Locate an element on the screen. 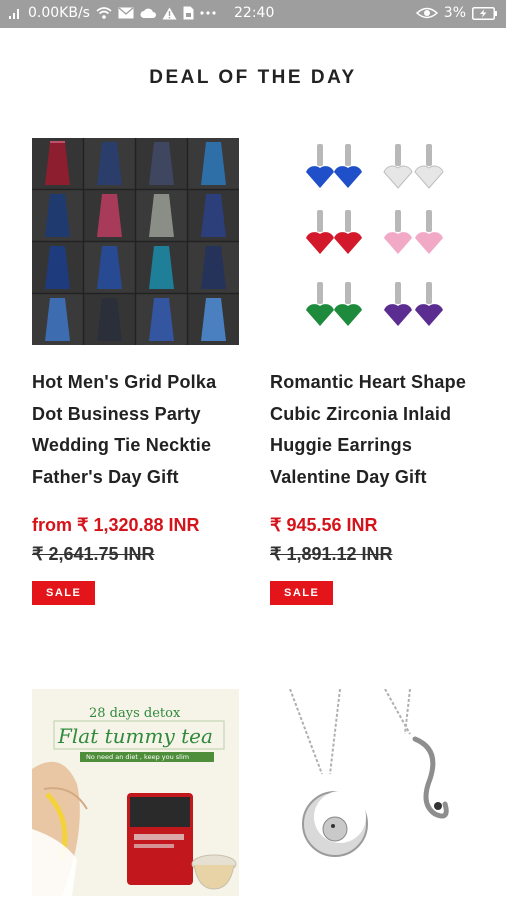 This screenshot has height=900, width=506. product-price: from ₹ 1,320.88 INR is located at coordinates (116, 525).